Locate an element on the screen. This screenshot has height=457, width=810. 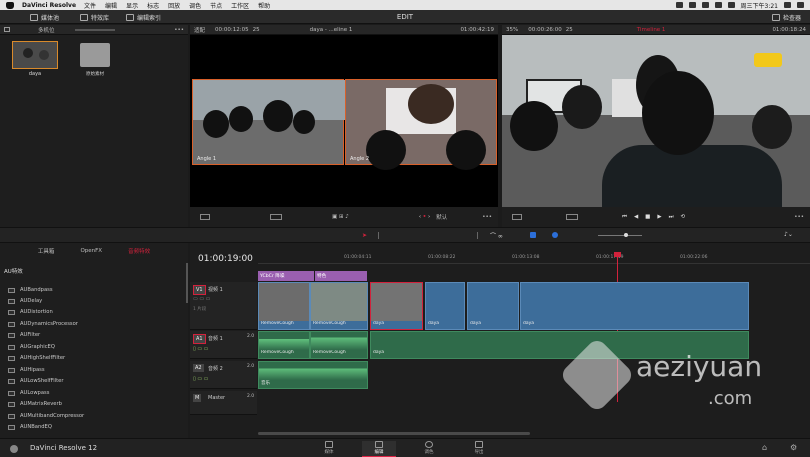
playhead-handle is located at coordinates (617, 254).